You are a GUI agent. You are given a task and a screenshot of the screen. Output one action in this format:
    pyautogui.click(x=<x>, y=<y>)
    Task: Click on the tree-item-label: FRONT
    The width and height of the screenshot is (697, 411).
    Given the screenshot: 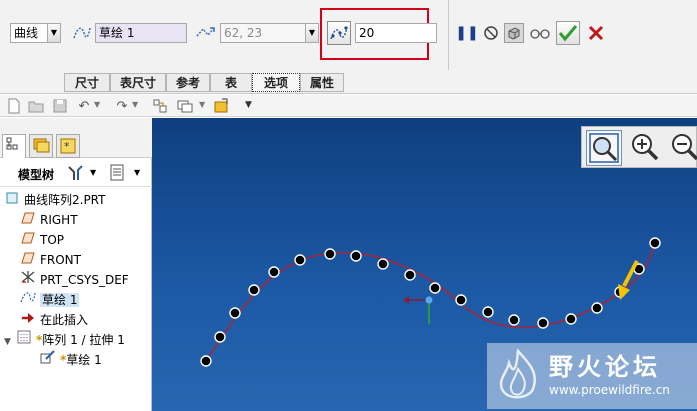 What is the action you would take?
    pyautogui.click(x=60, y=260)
    